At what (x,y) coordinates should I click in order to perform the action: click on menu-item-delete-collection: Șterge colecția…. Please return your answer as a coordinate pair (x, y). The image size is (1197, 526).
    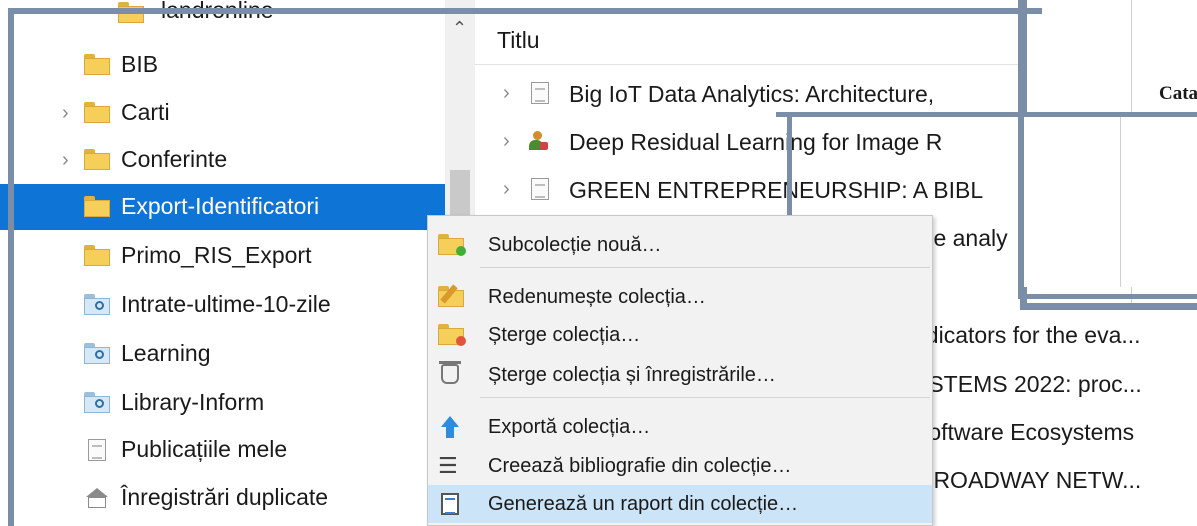
    Looking at the image, I should click on (680, 335).